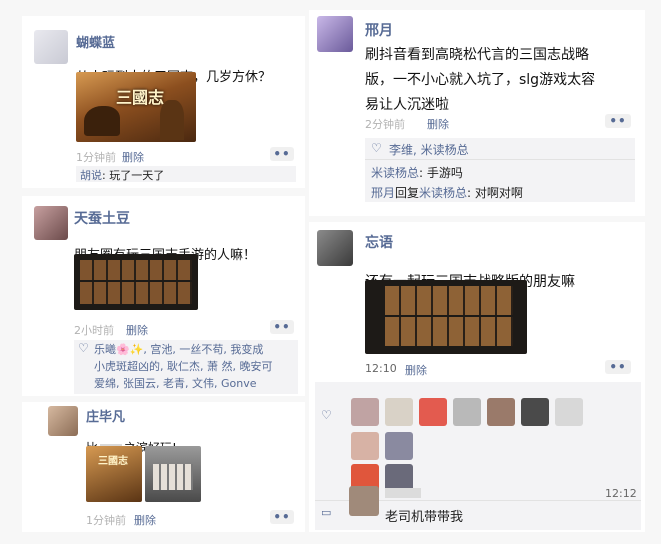 The width and height of the screenshot is (661, 544). I want to click on comment-text: 对啊对啊, so click(498, 193).